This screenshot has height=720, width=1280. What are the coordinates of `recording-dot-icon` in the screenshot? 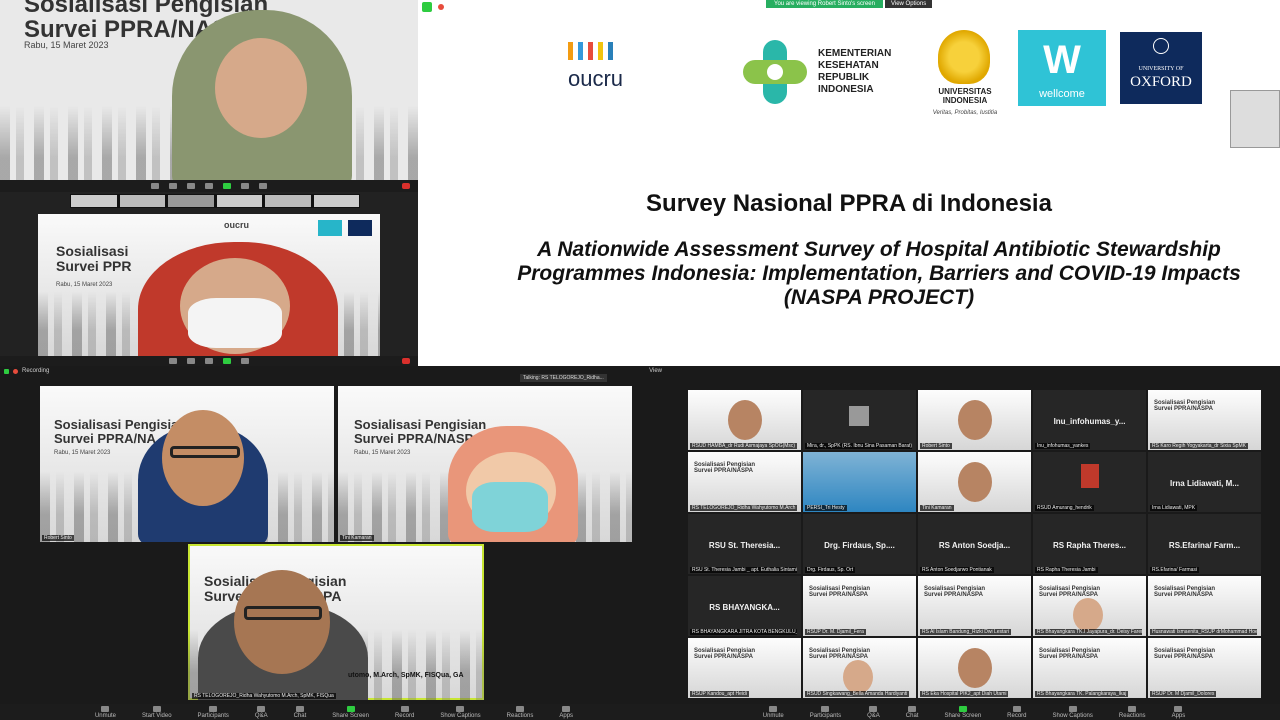 It's located at (15, 371).